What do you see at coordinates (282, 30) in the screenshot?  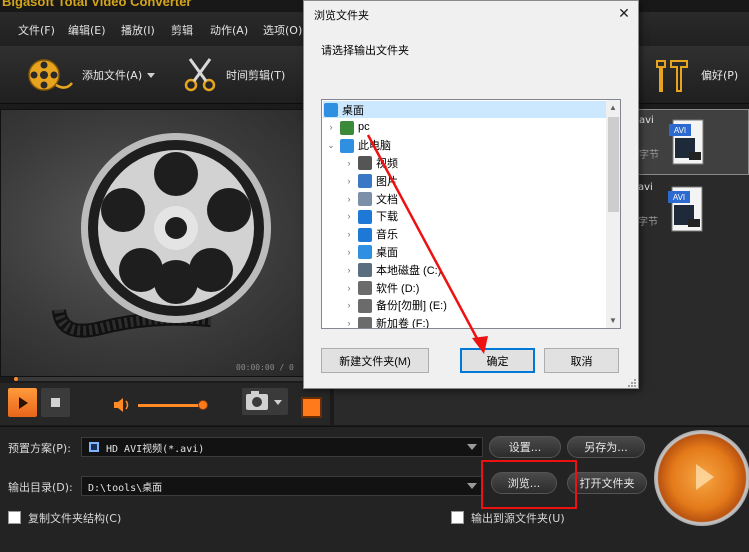 I see `menu-options: 选项(O)` at bounding box center [282, 30].